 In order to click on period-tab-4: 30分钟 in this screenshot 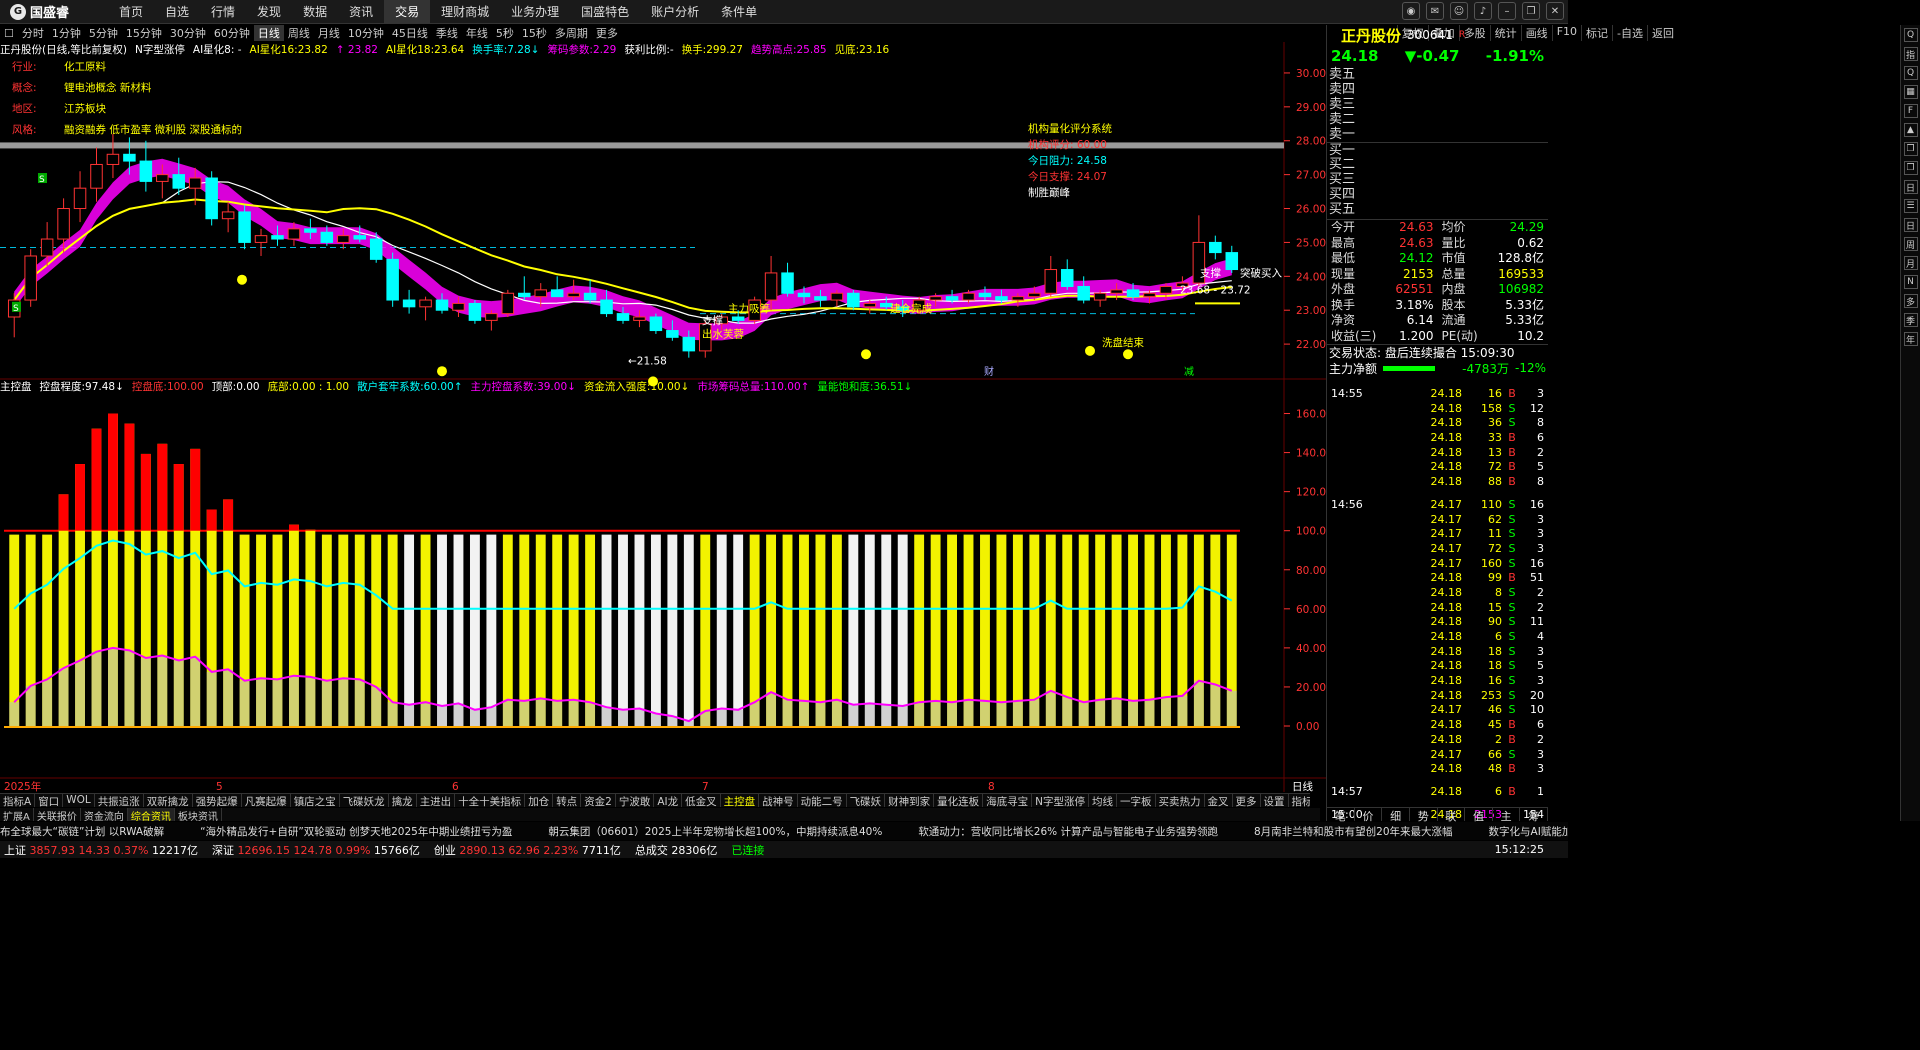, I will do `click(188, 33)`.